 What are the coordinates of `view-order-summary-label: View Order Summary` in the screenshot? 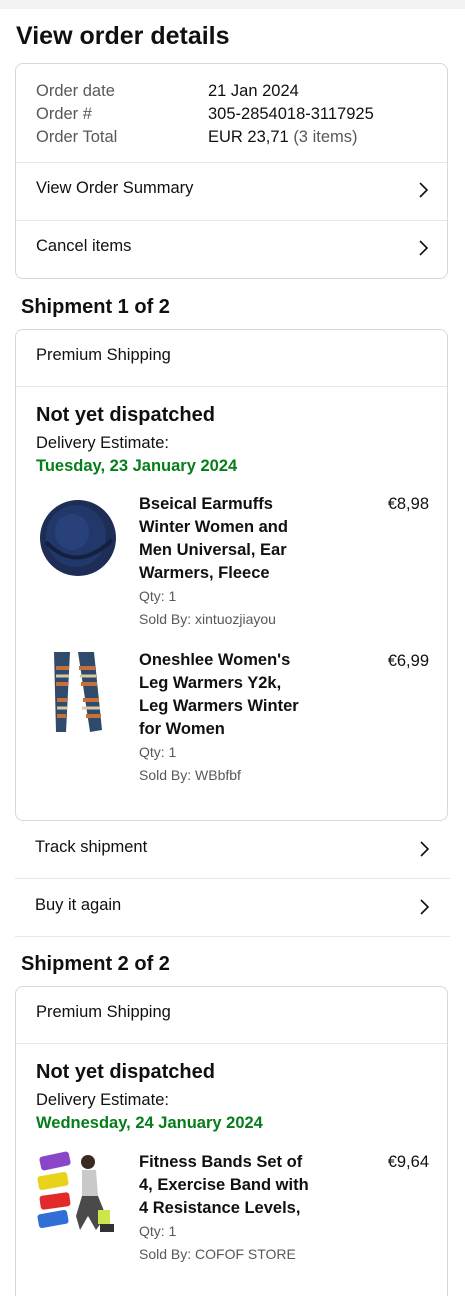 It's located at (115, 188).